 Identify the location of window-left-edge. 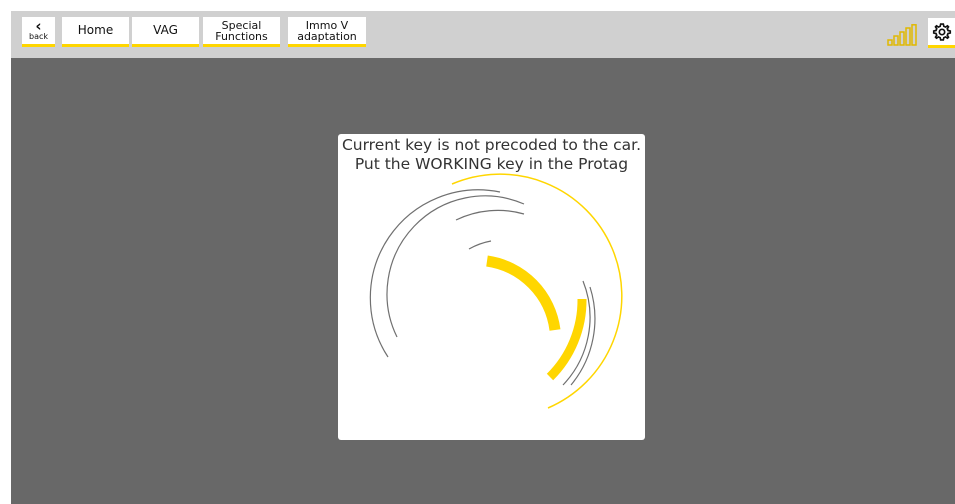
(5, 252).